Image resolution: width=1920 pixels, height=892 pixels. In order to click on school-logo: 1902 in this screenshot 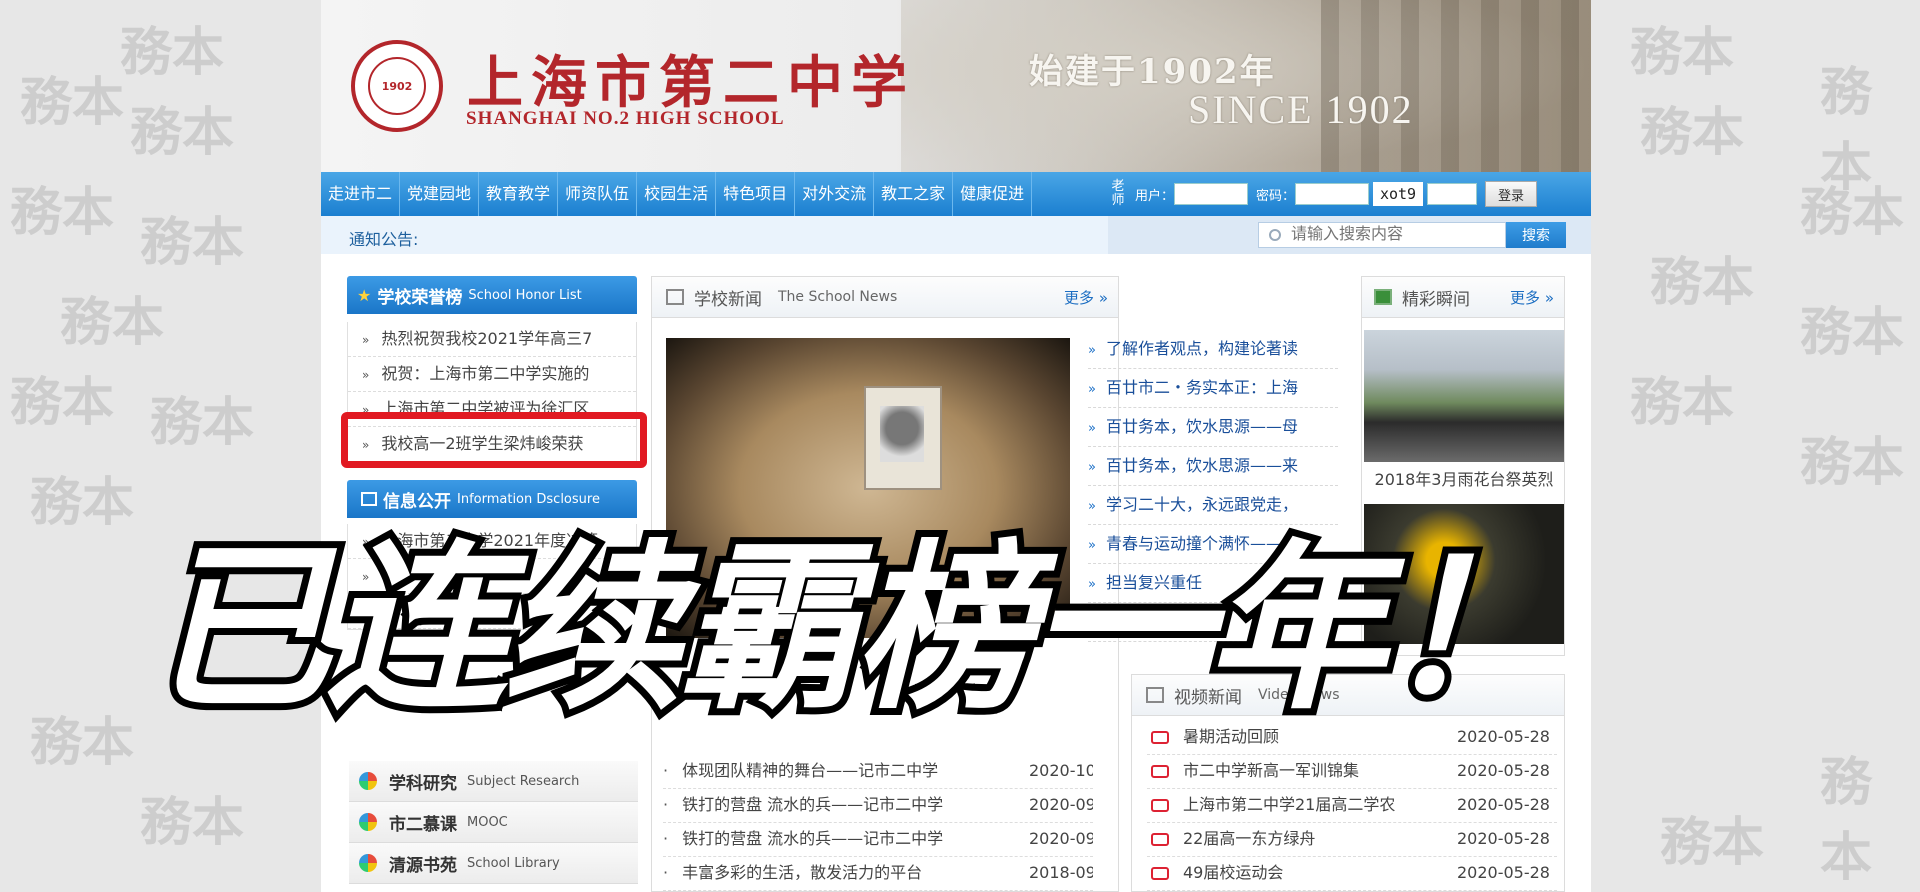, I will do `click(397, 86)`.